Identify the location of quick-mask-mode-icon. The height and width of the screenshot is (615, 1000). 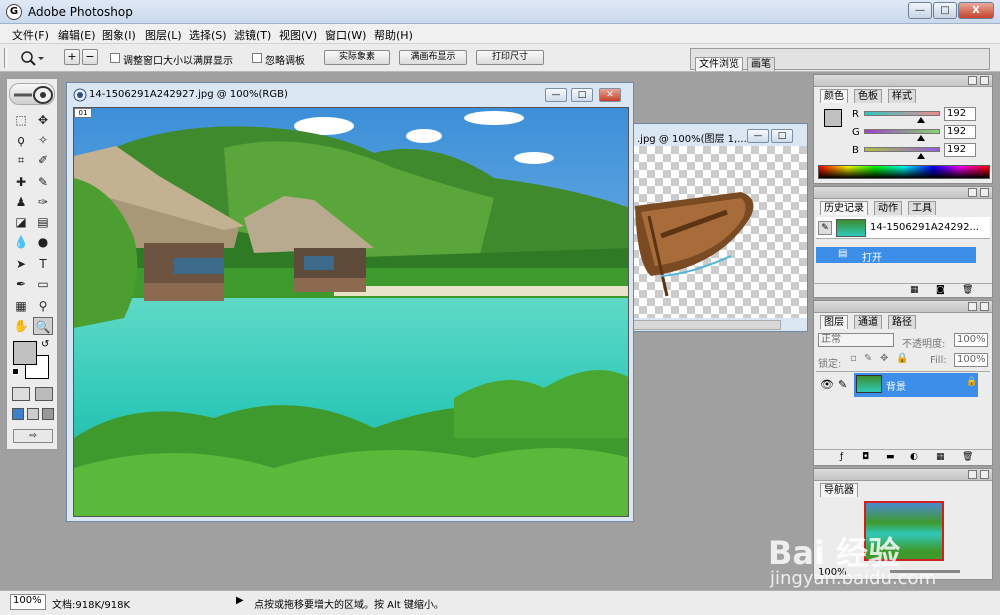
(44, 394).